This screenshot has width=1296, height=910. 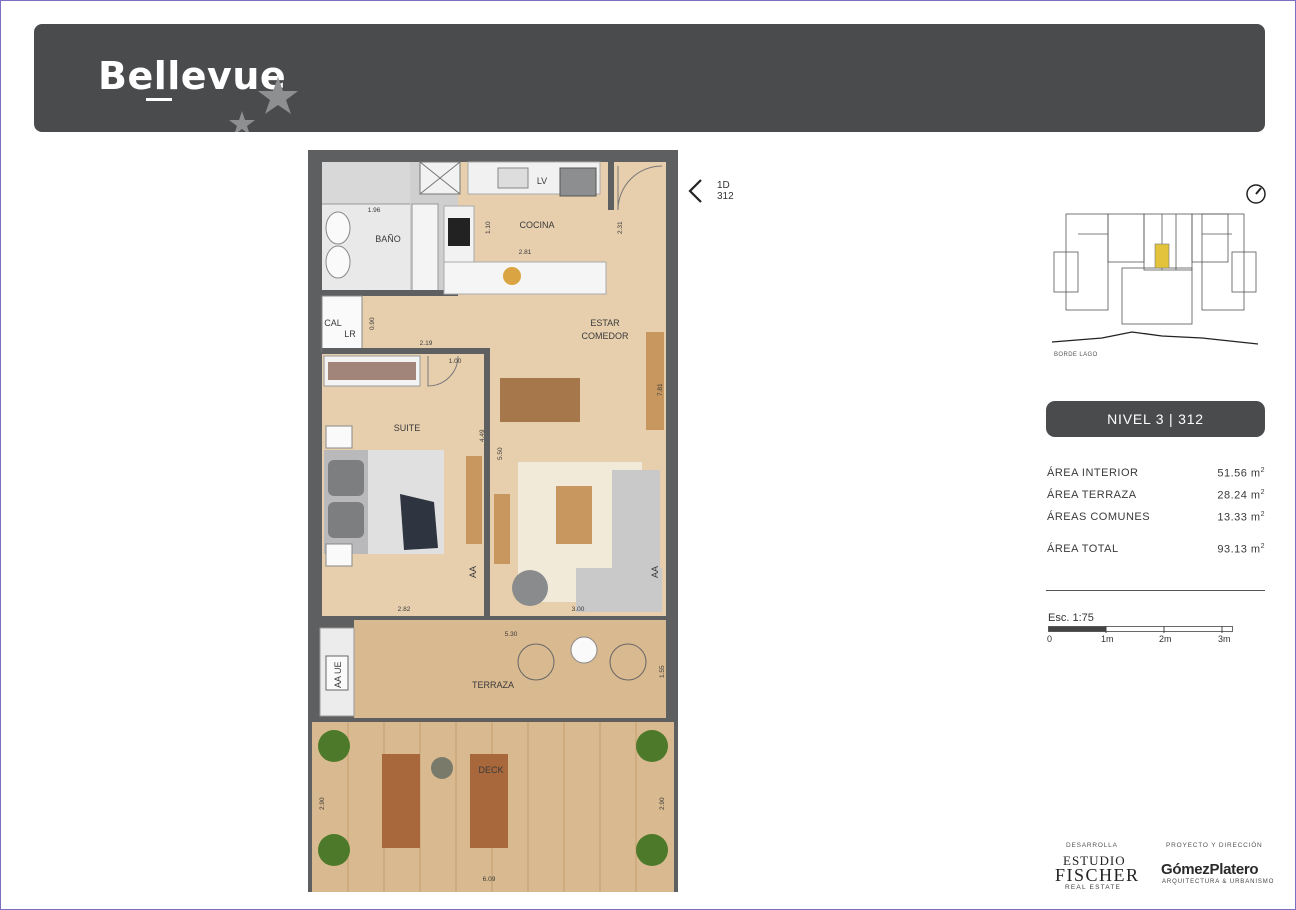 What do you see at coordinates (374, 210) in the screenshot?
I see `dim-196: 1.96` at bounding box center [374, 210].